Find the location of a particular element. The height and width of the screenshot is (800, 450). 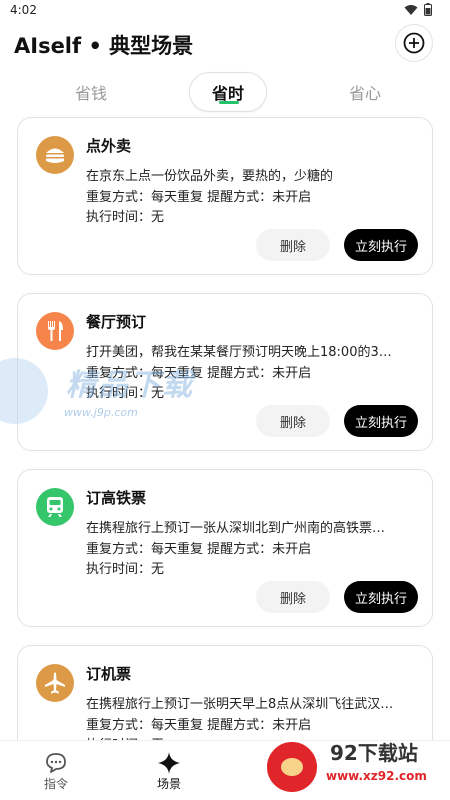

watermark-text: 精品下载 is located at coordinates (130, 385).